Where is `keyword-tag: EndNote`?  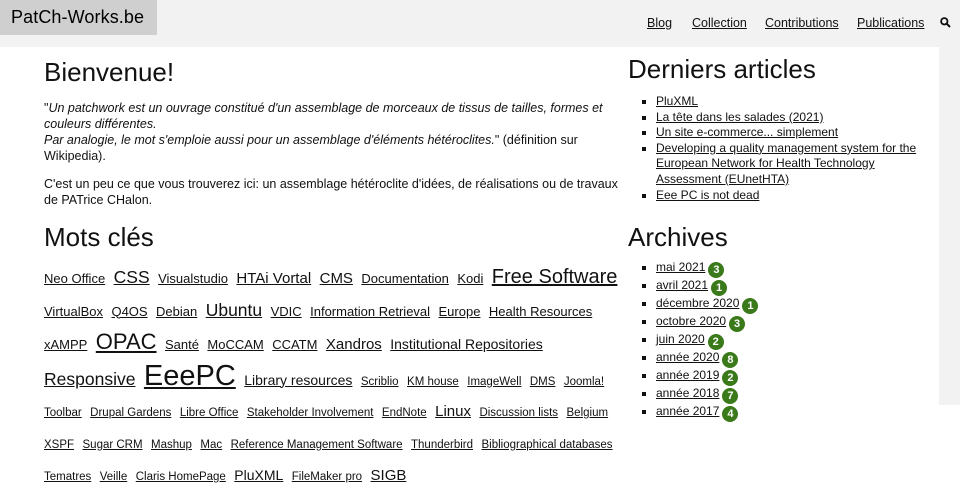 keyword-tag: EndNote is located at coordinates (404, 413).